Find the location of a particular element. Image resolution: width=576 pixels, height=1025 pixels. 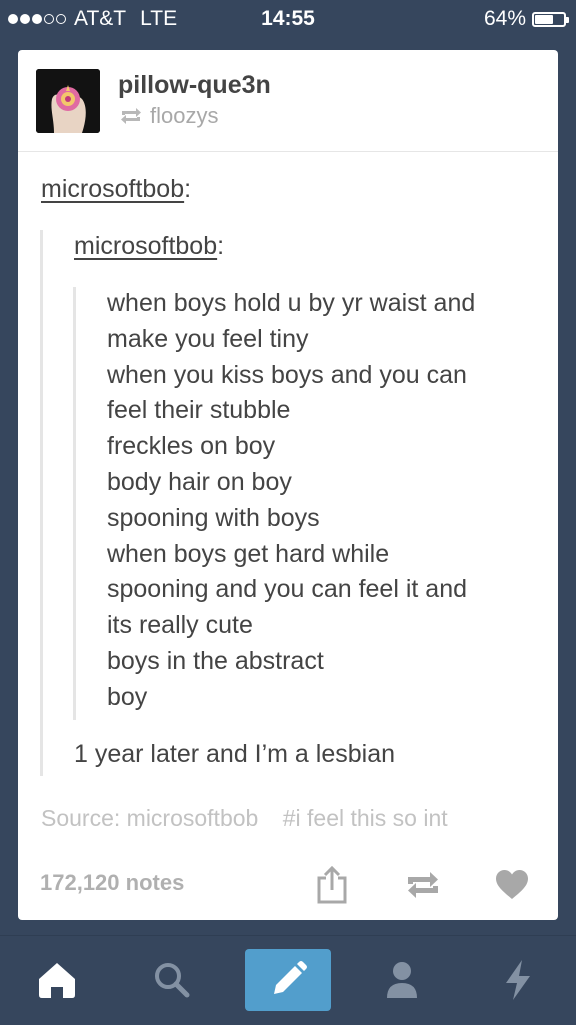

post-header: pillow-que3n floozys is located at coordinates (288, 101).